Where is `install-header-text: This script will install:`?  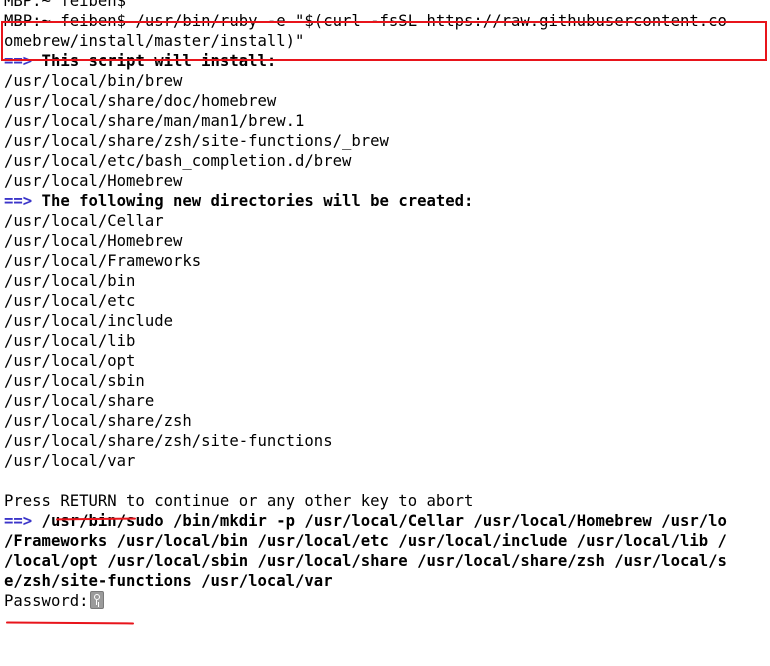
install-header-text: This script will install: is located at coordinates (154, 61).